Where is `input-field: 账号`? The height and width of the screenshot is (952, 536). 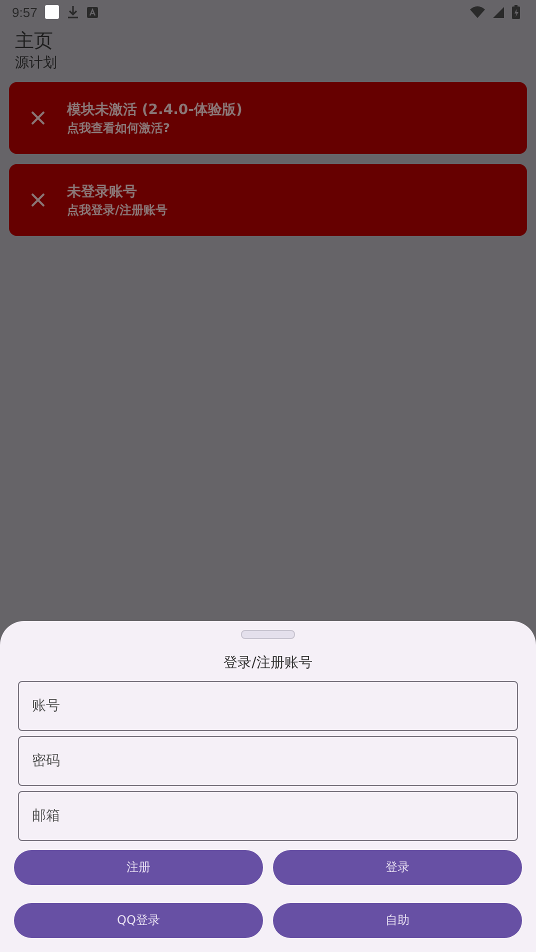 input-field: 账号 is located at coordinates (268, 706).